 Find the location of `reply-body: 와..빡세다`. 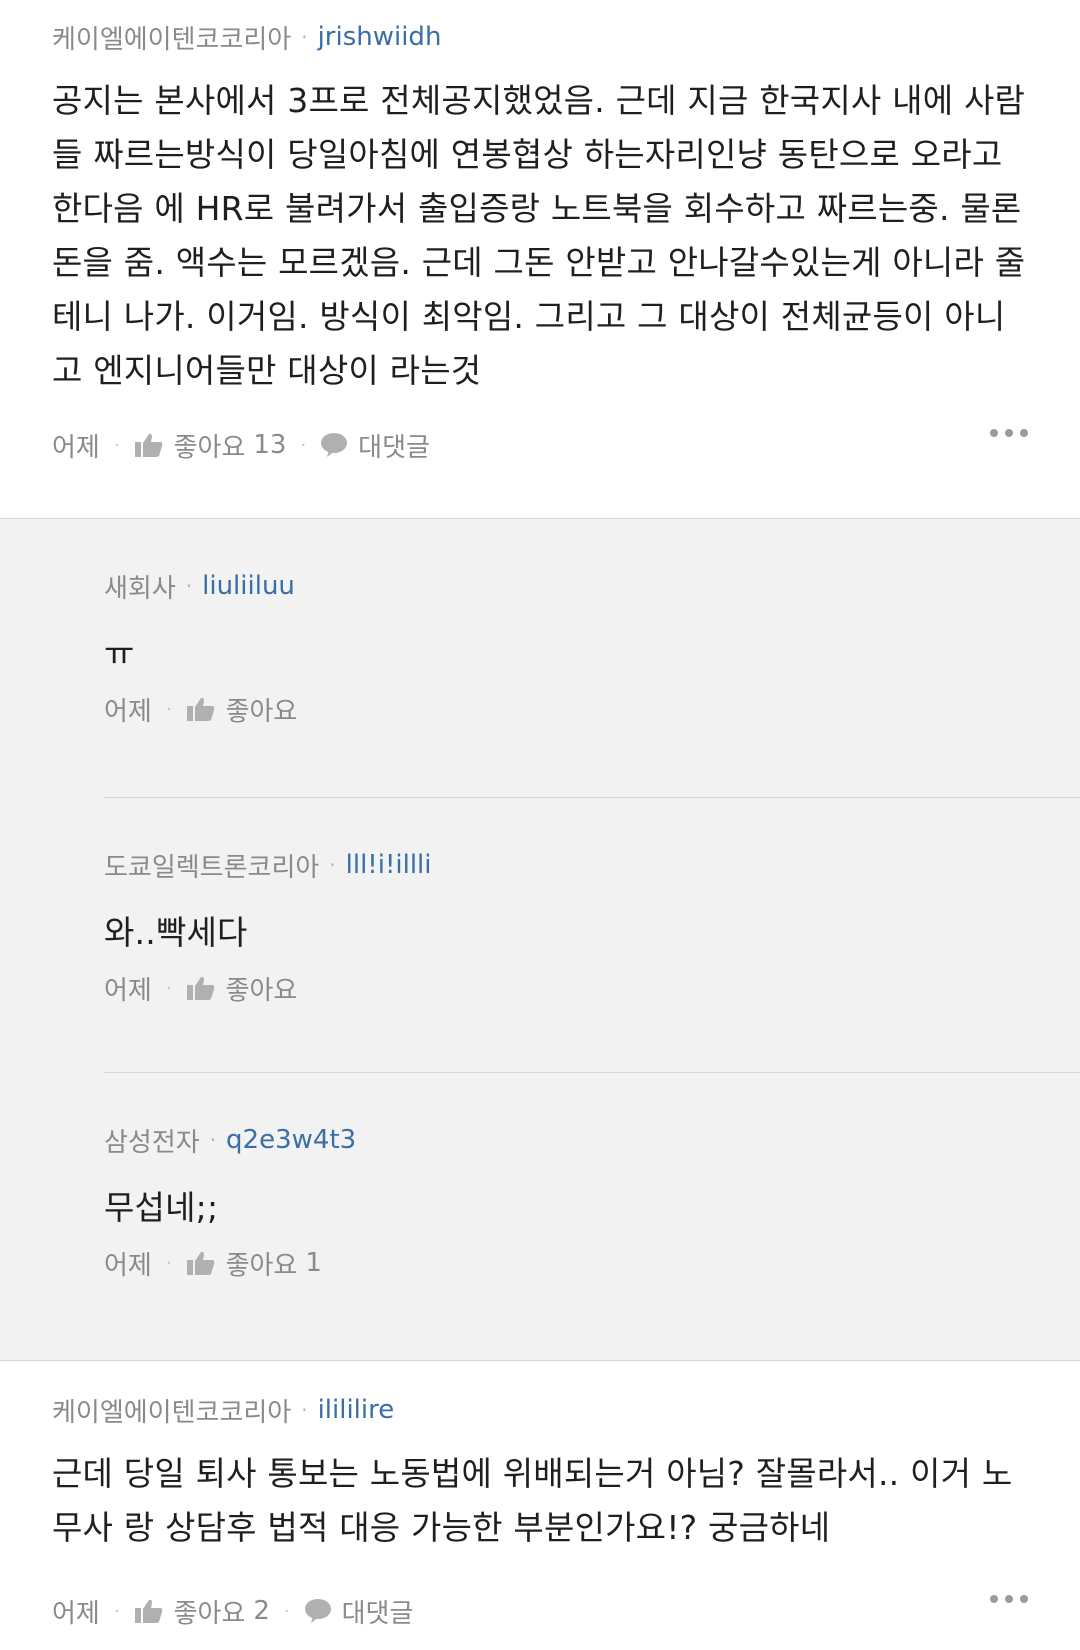

reply-body: 와..빡세다 is located at coordinates (176, 932).